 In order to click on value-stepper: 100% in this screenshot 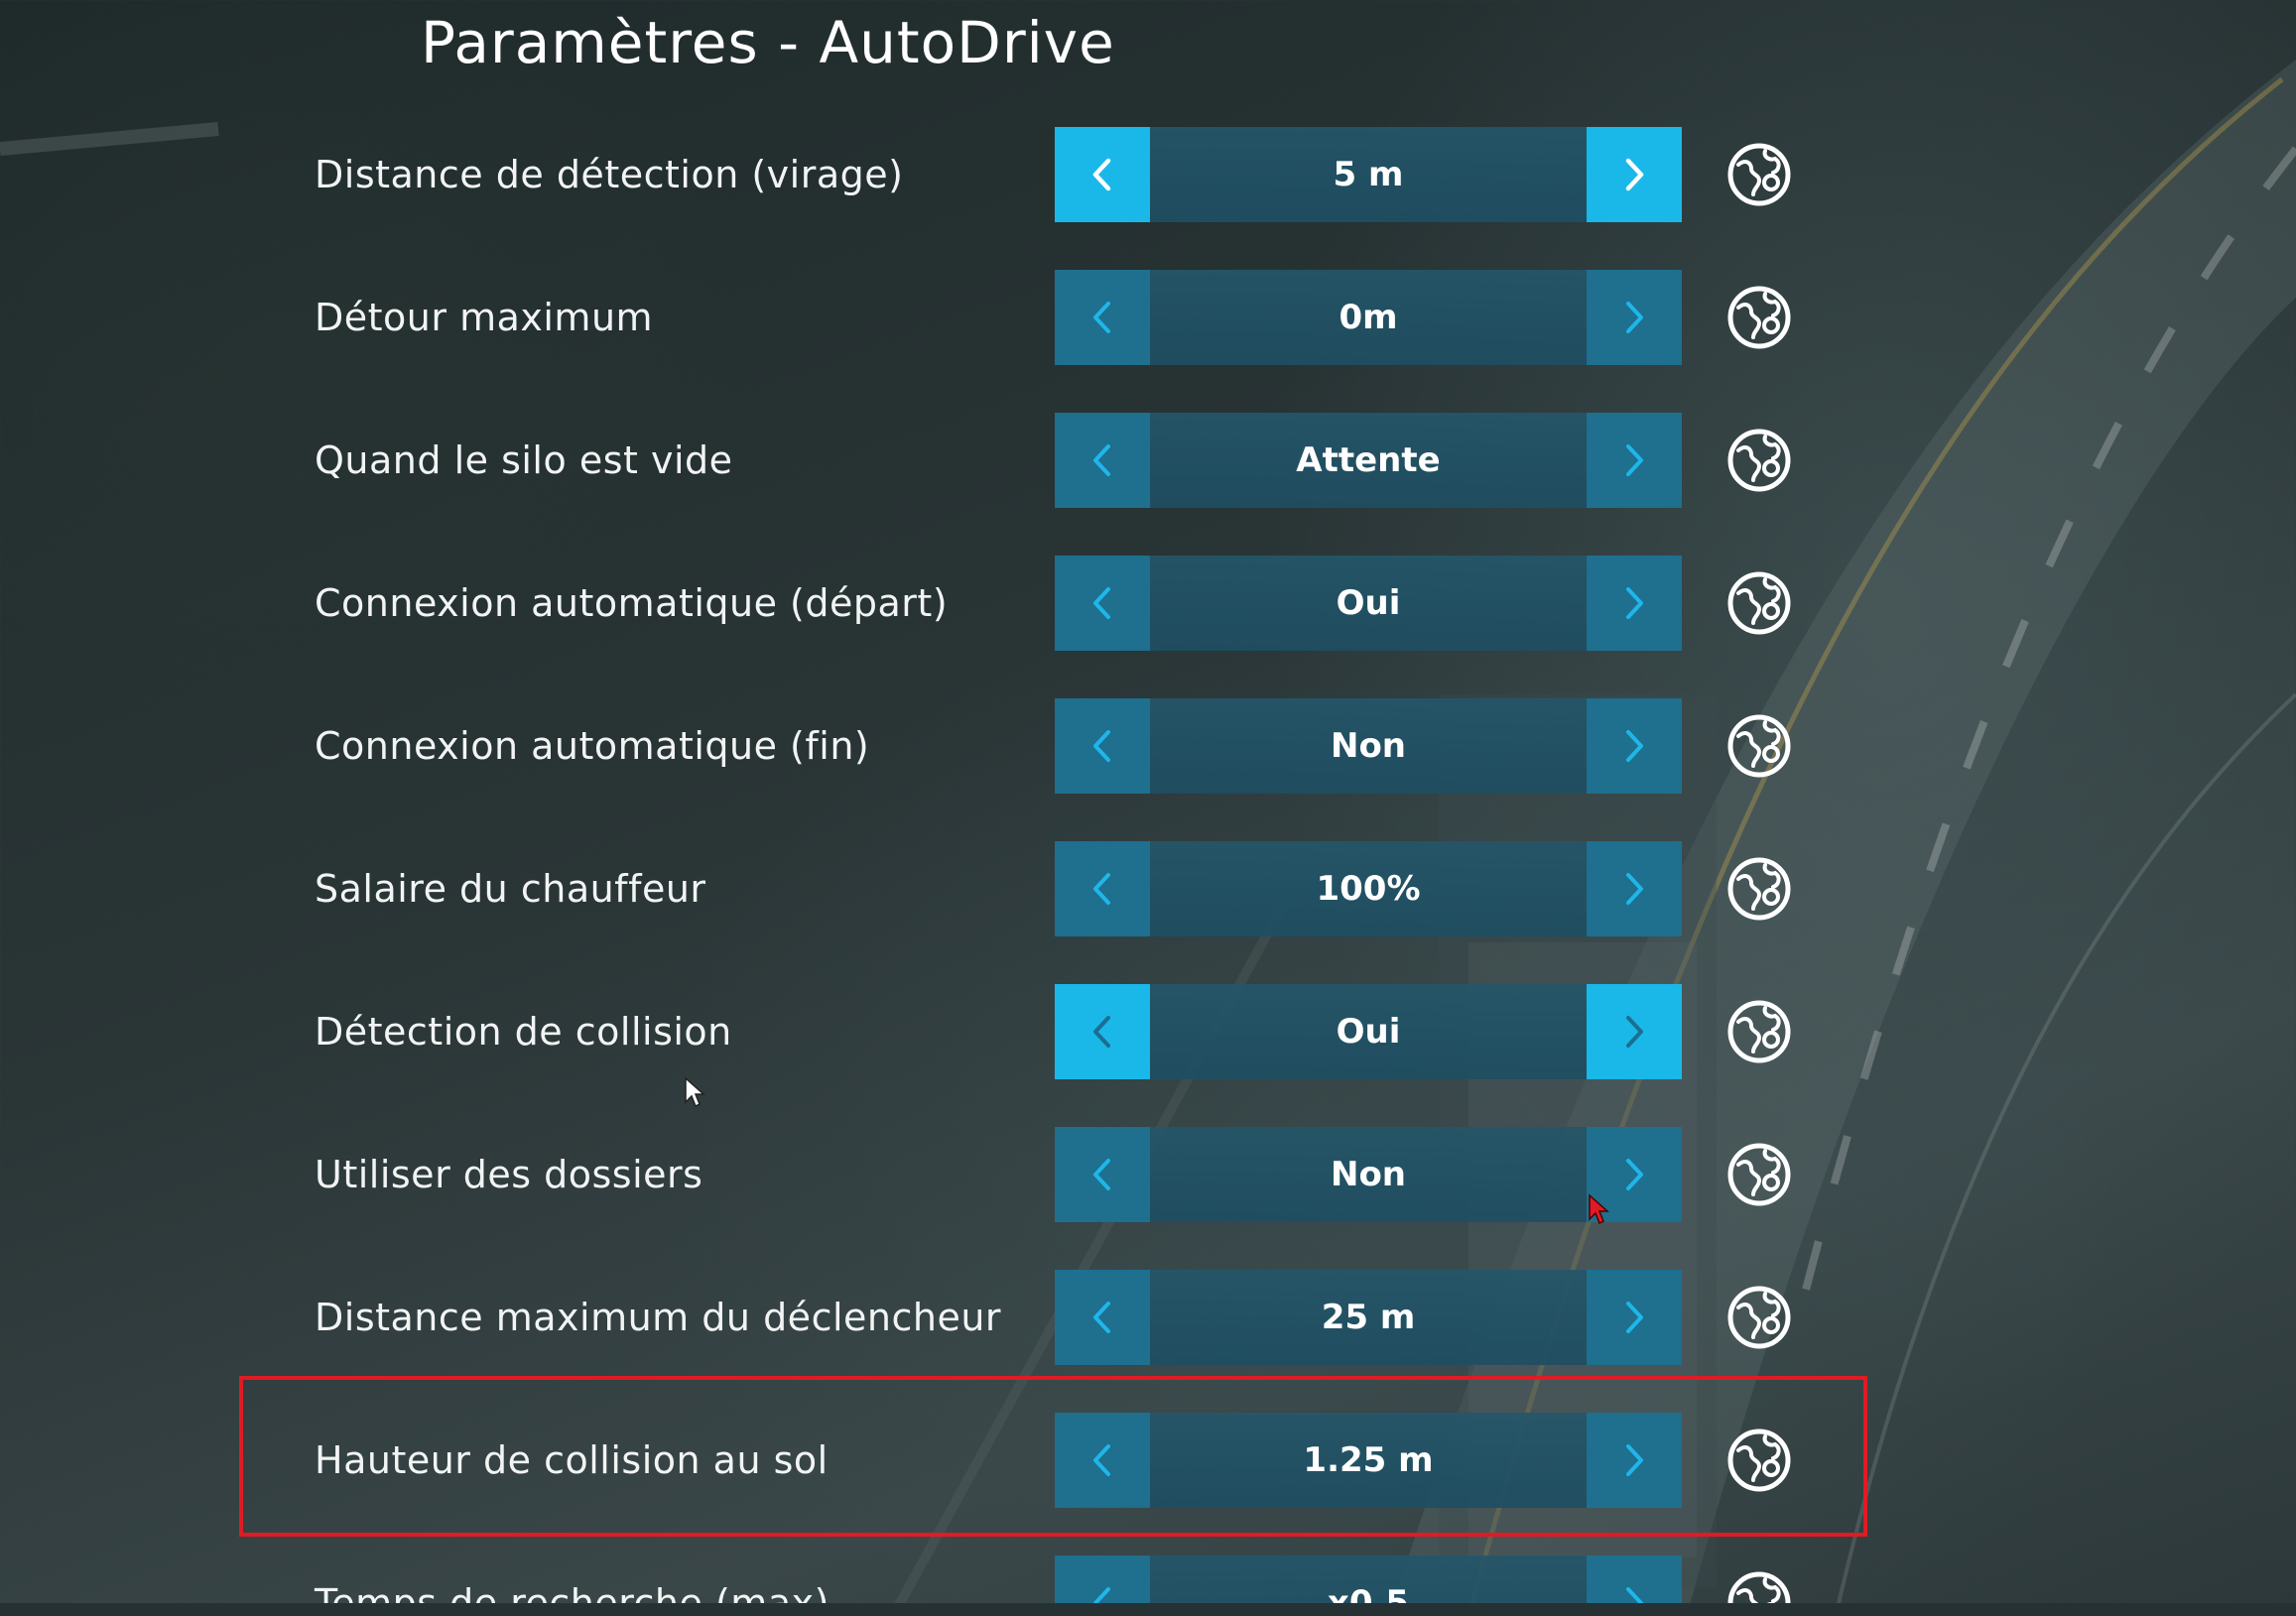, I will do `click(1369, 888)`.